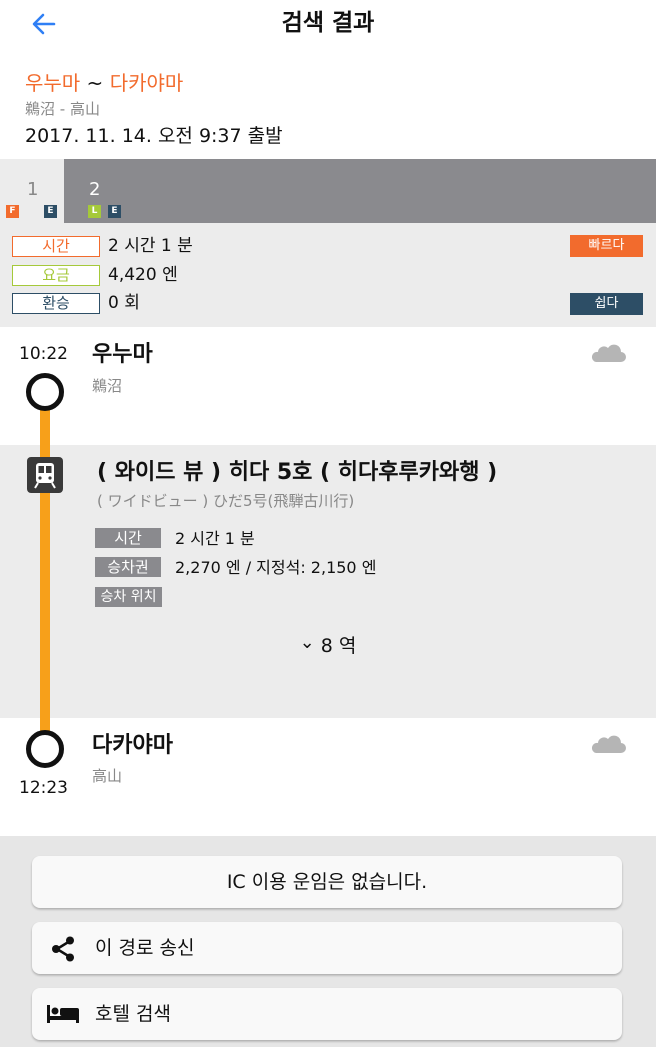 The width and height of the screenshot is (656, 1047). What do you see at coordinates (56, 275) in the screenshot?
I see `fare-tag: 요금` at bounding box center [56, 275].